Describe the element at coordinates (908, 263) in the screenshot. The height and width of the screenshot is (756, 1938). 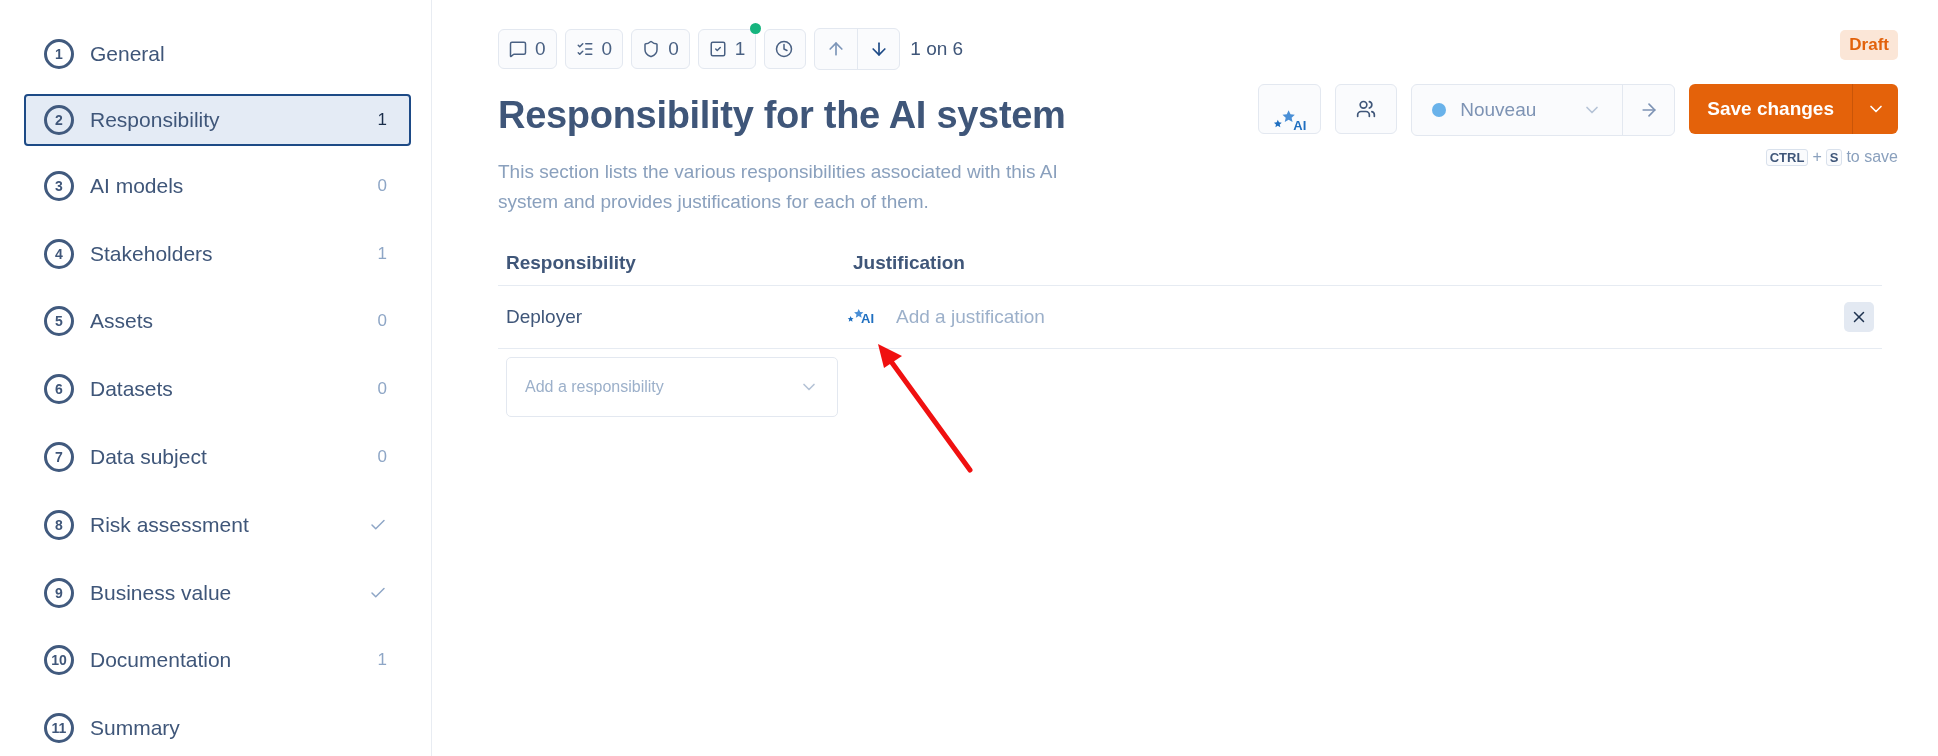
I see `column-header: Justification` at that location.